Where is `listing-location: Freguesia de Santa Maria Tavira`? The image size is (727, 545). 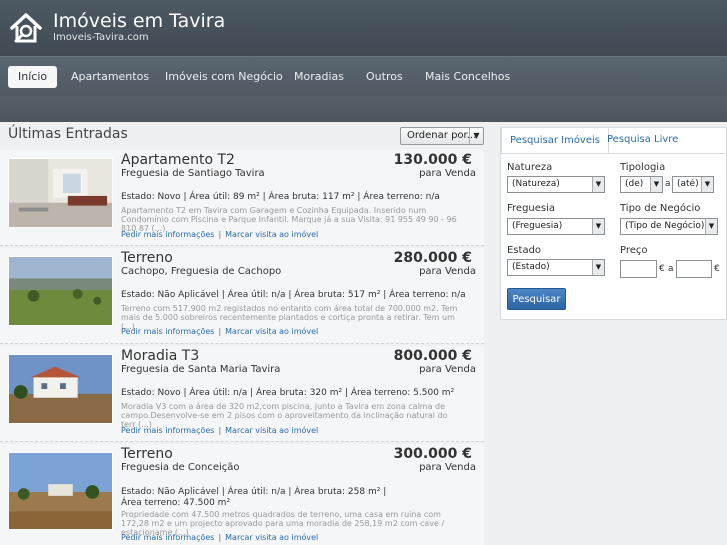 listing-location: Freguesia de Santa Maria Tavira is located at coordinates (201, 369).